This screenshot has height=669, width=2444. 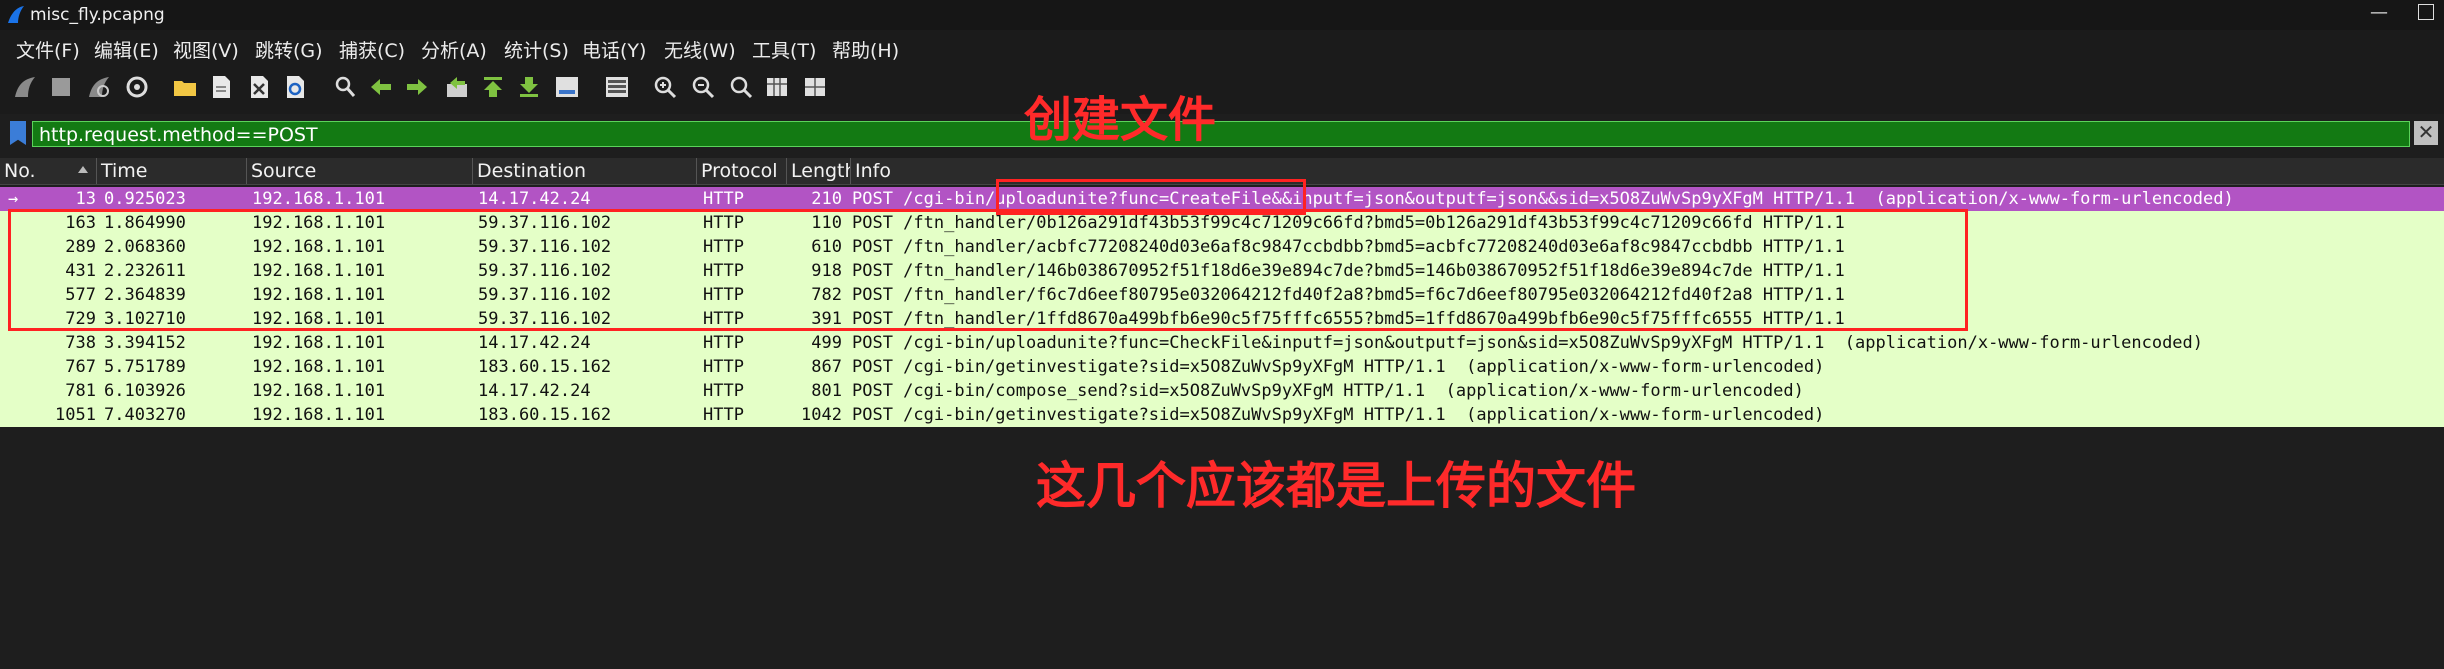 What do you see at coordinates (2426, 133) in the screenshot?
I see `clear-filter-button: ✕` at bounding box center [2426, 133].